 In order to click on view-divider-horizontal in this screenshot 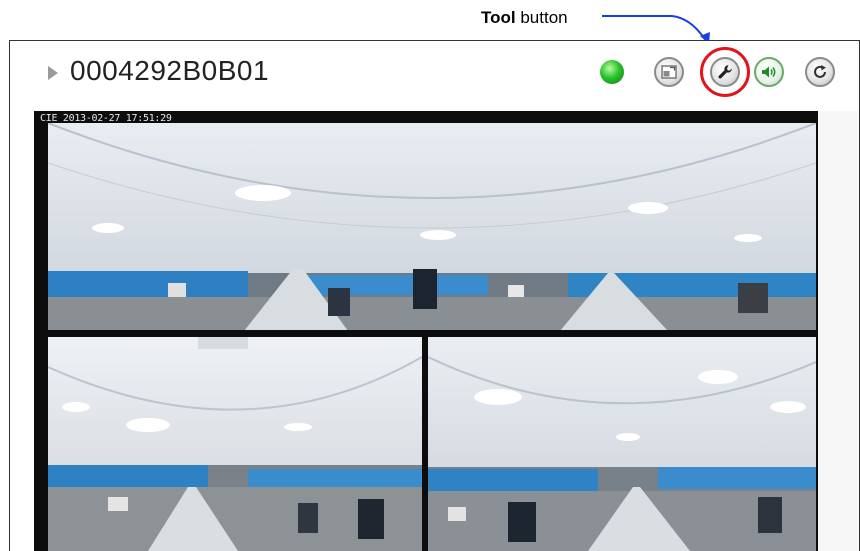, I will do `click(426, 333)`.